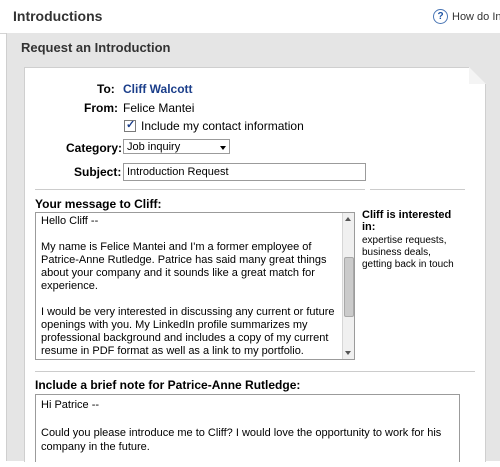  I want to click on top-bar: Introductions ? How do Int, so click(250, 17).